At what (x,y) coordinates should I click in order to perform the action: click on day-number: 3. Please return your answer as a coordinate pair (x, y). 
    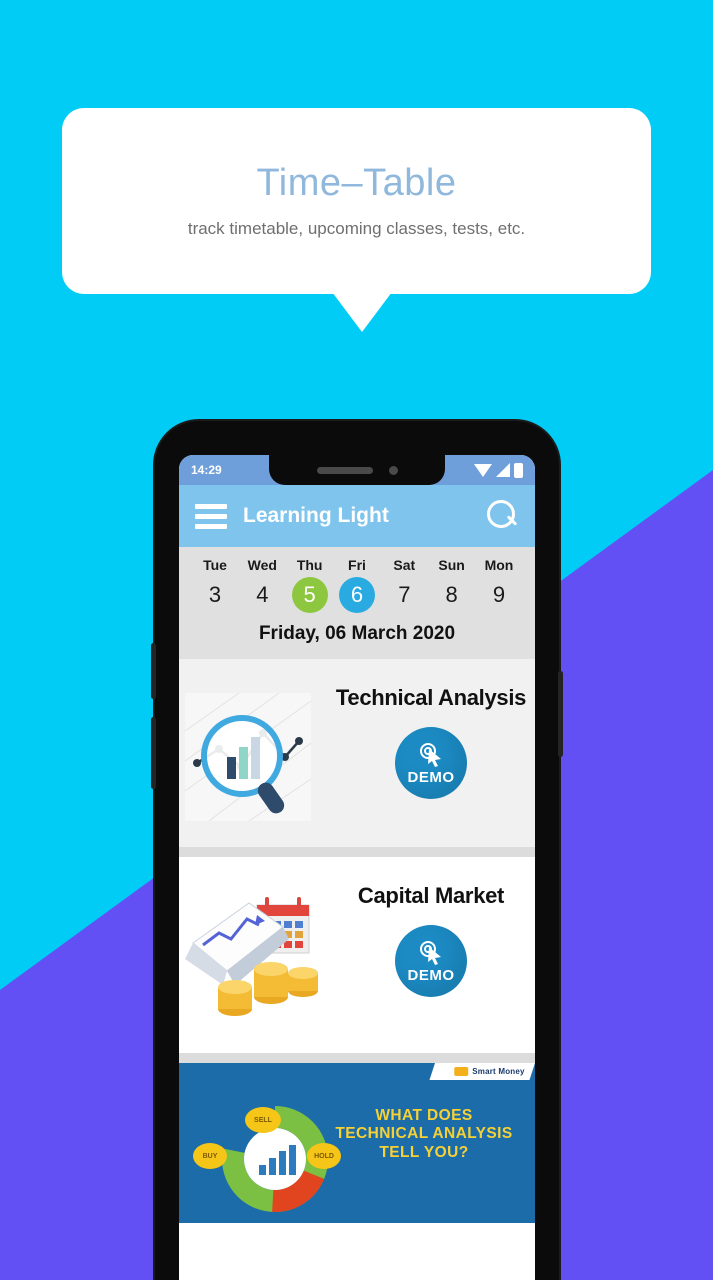
    Looking at the image, I should click on (215, 594).